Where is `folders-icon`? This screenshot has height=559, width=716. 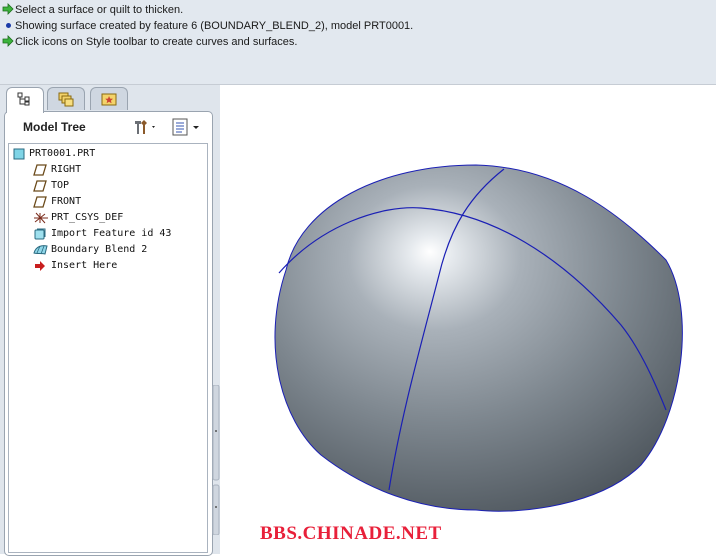
folders-icon is located at coordinates (66, 99).